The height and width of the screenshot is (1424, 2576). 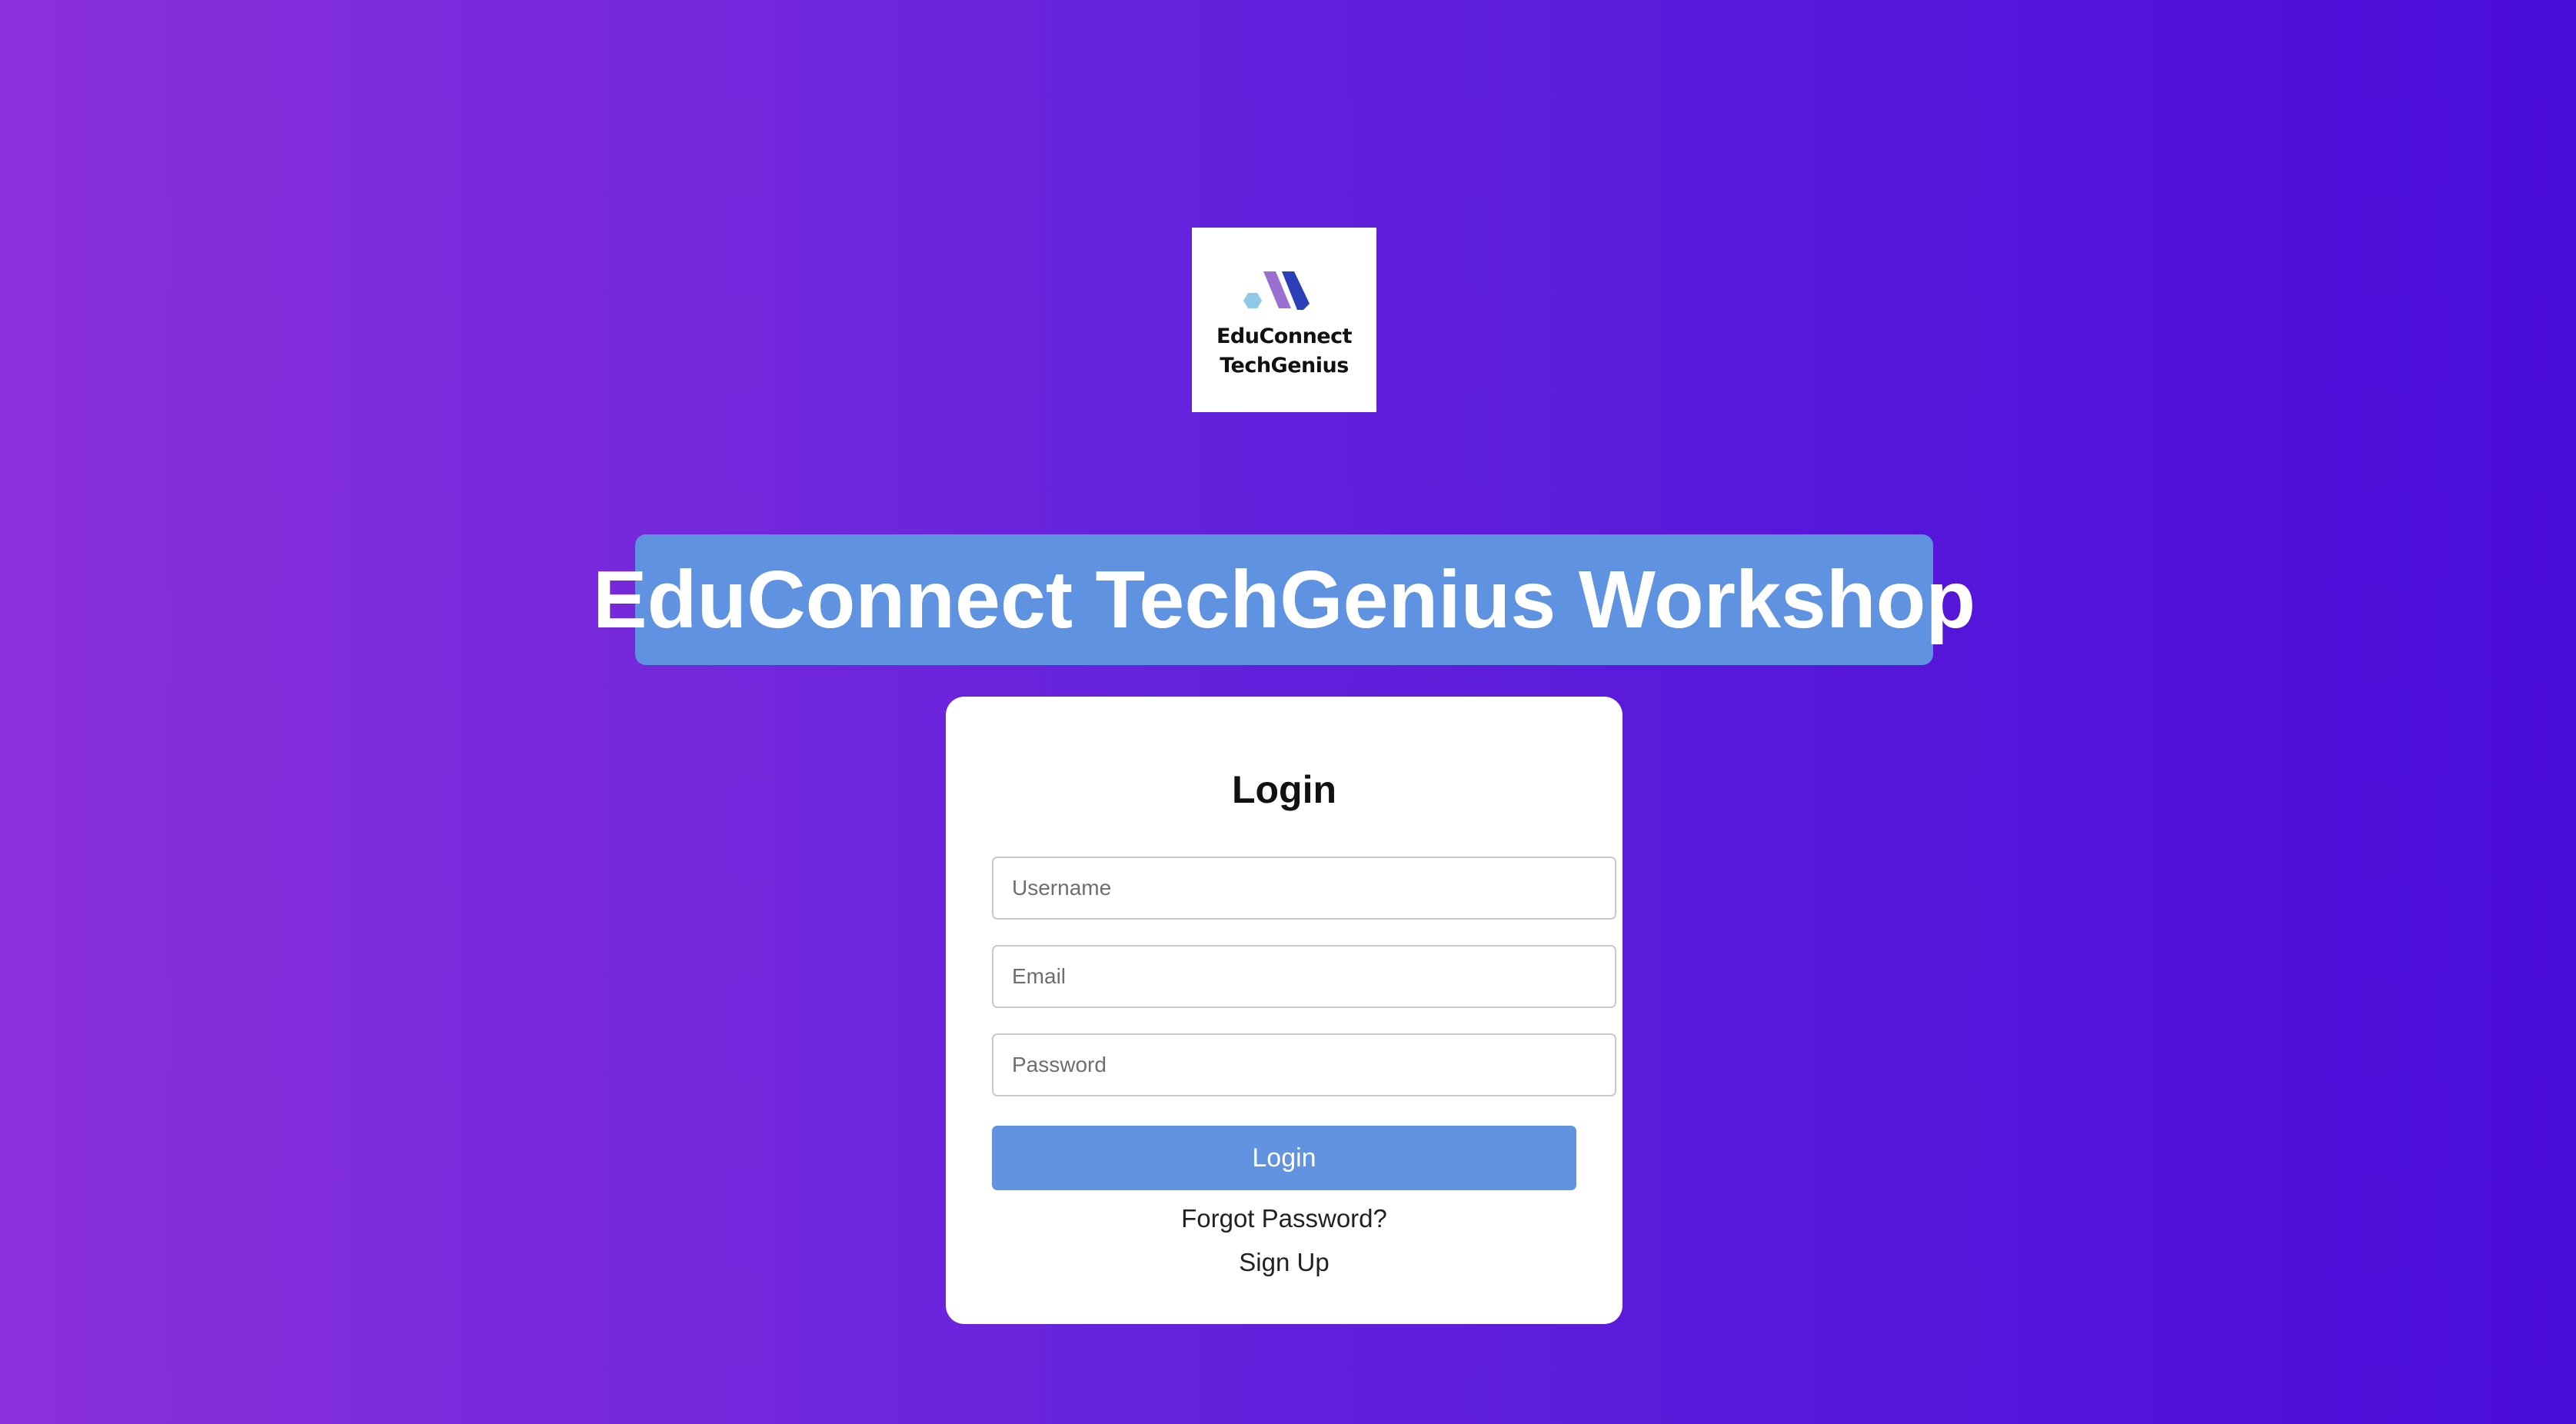 What do you see at coordinates (1284, 1158) in the screenshot?
I see `login-button: Login` at bounding box center [1284, 1158].